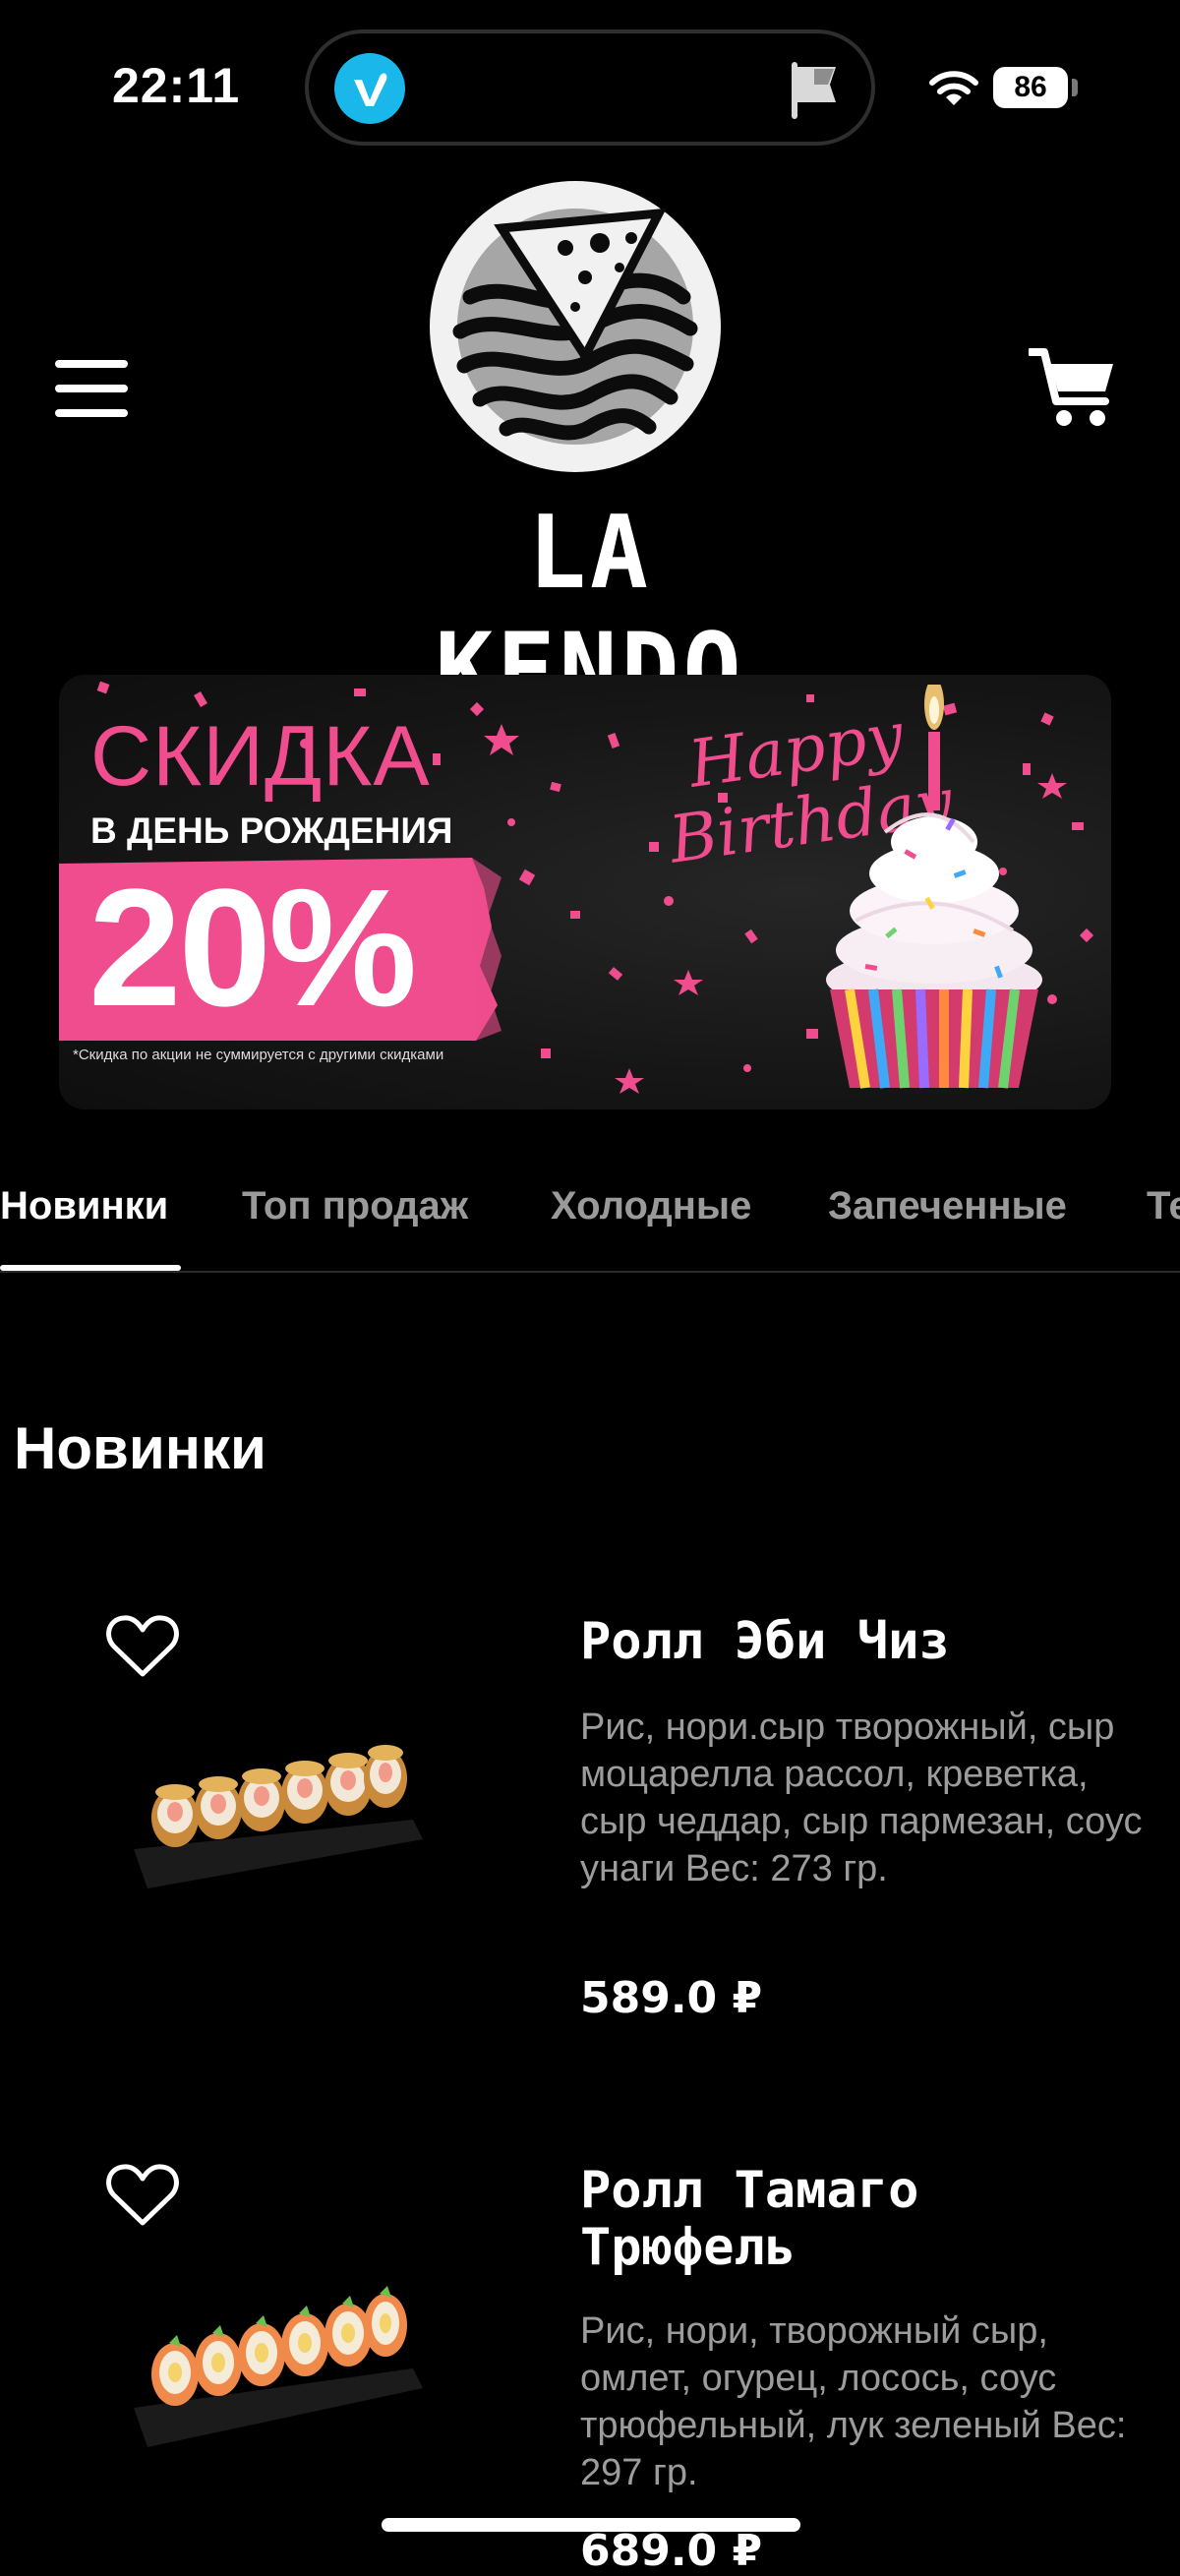  Describe the element at coordinates (590, 1272) in the screenshot. I see `tabs-divider` at that location.